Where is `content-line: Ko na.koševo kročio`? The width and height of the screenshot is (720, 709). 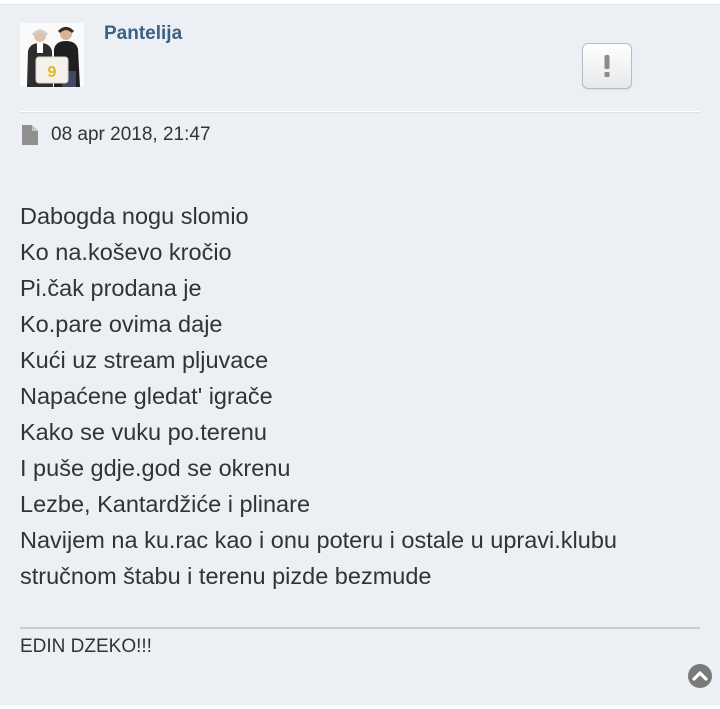 content-line: Ko na.koševo kročio is located at coordinates (126, 252).